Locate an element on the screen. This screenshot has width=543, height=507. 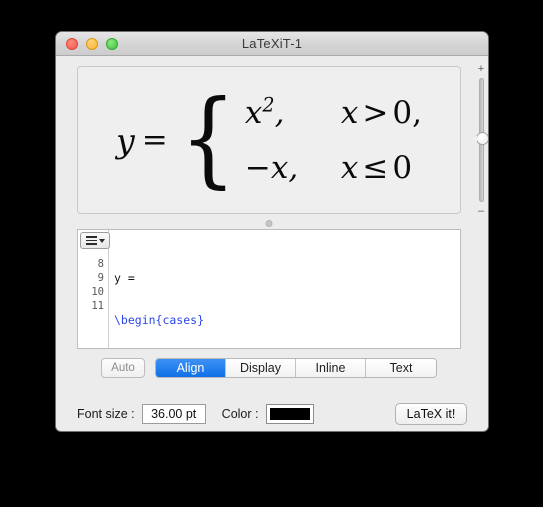
zoom-slider-knob is located at coordinates (480, 138).